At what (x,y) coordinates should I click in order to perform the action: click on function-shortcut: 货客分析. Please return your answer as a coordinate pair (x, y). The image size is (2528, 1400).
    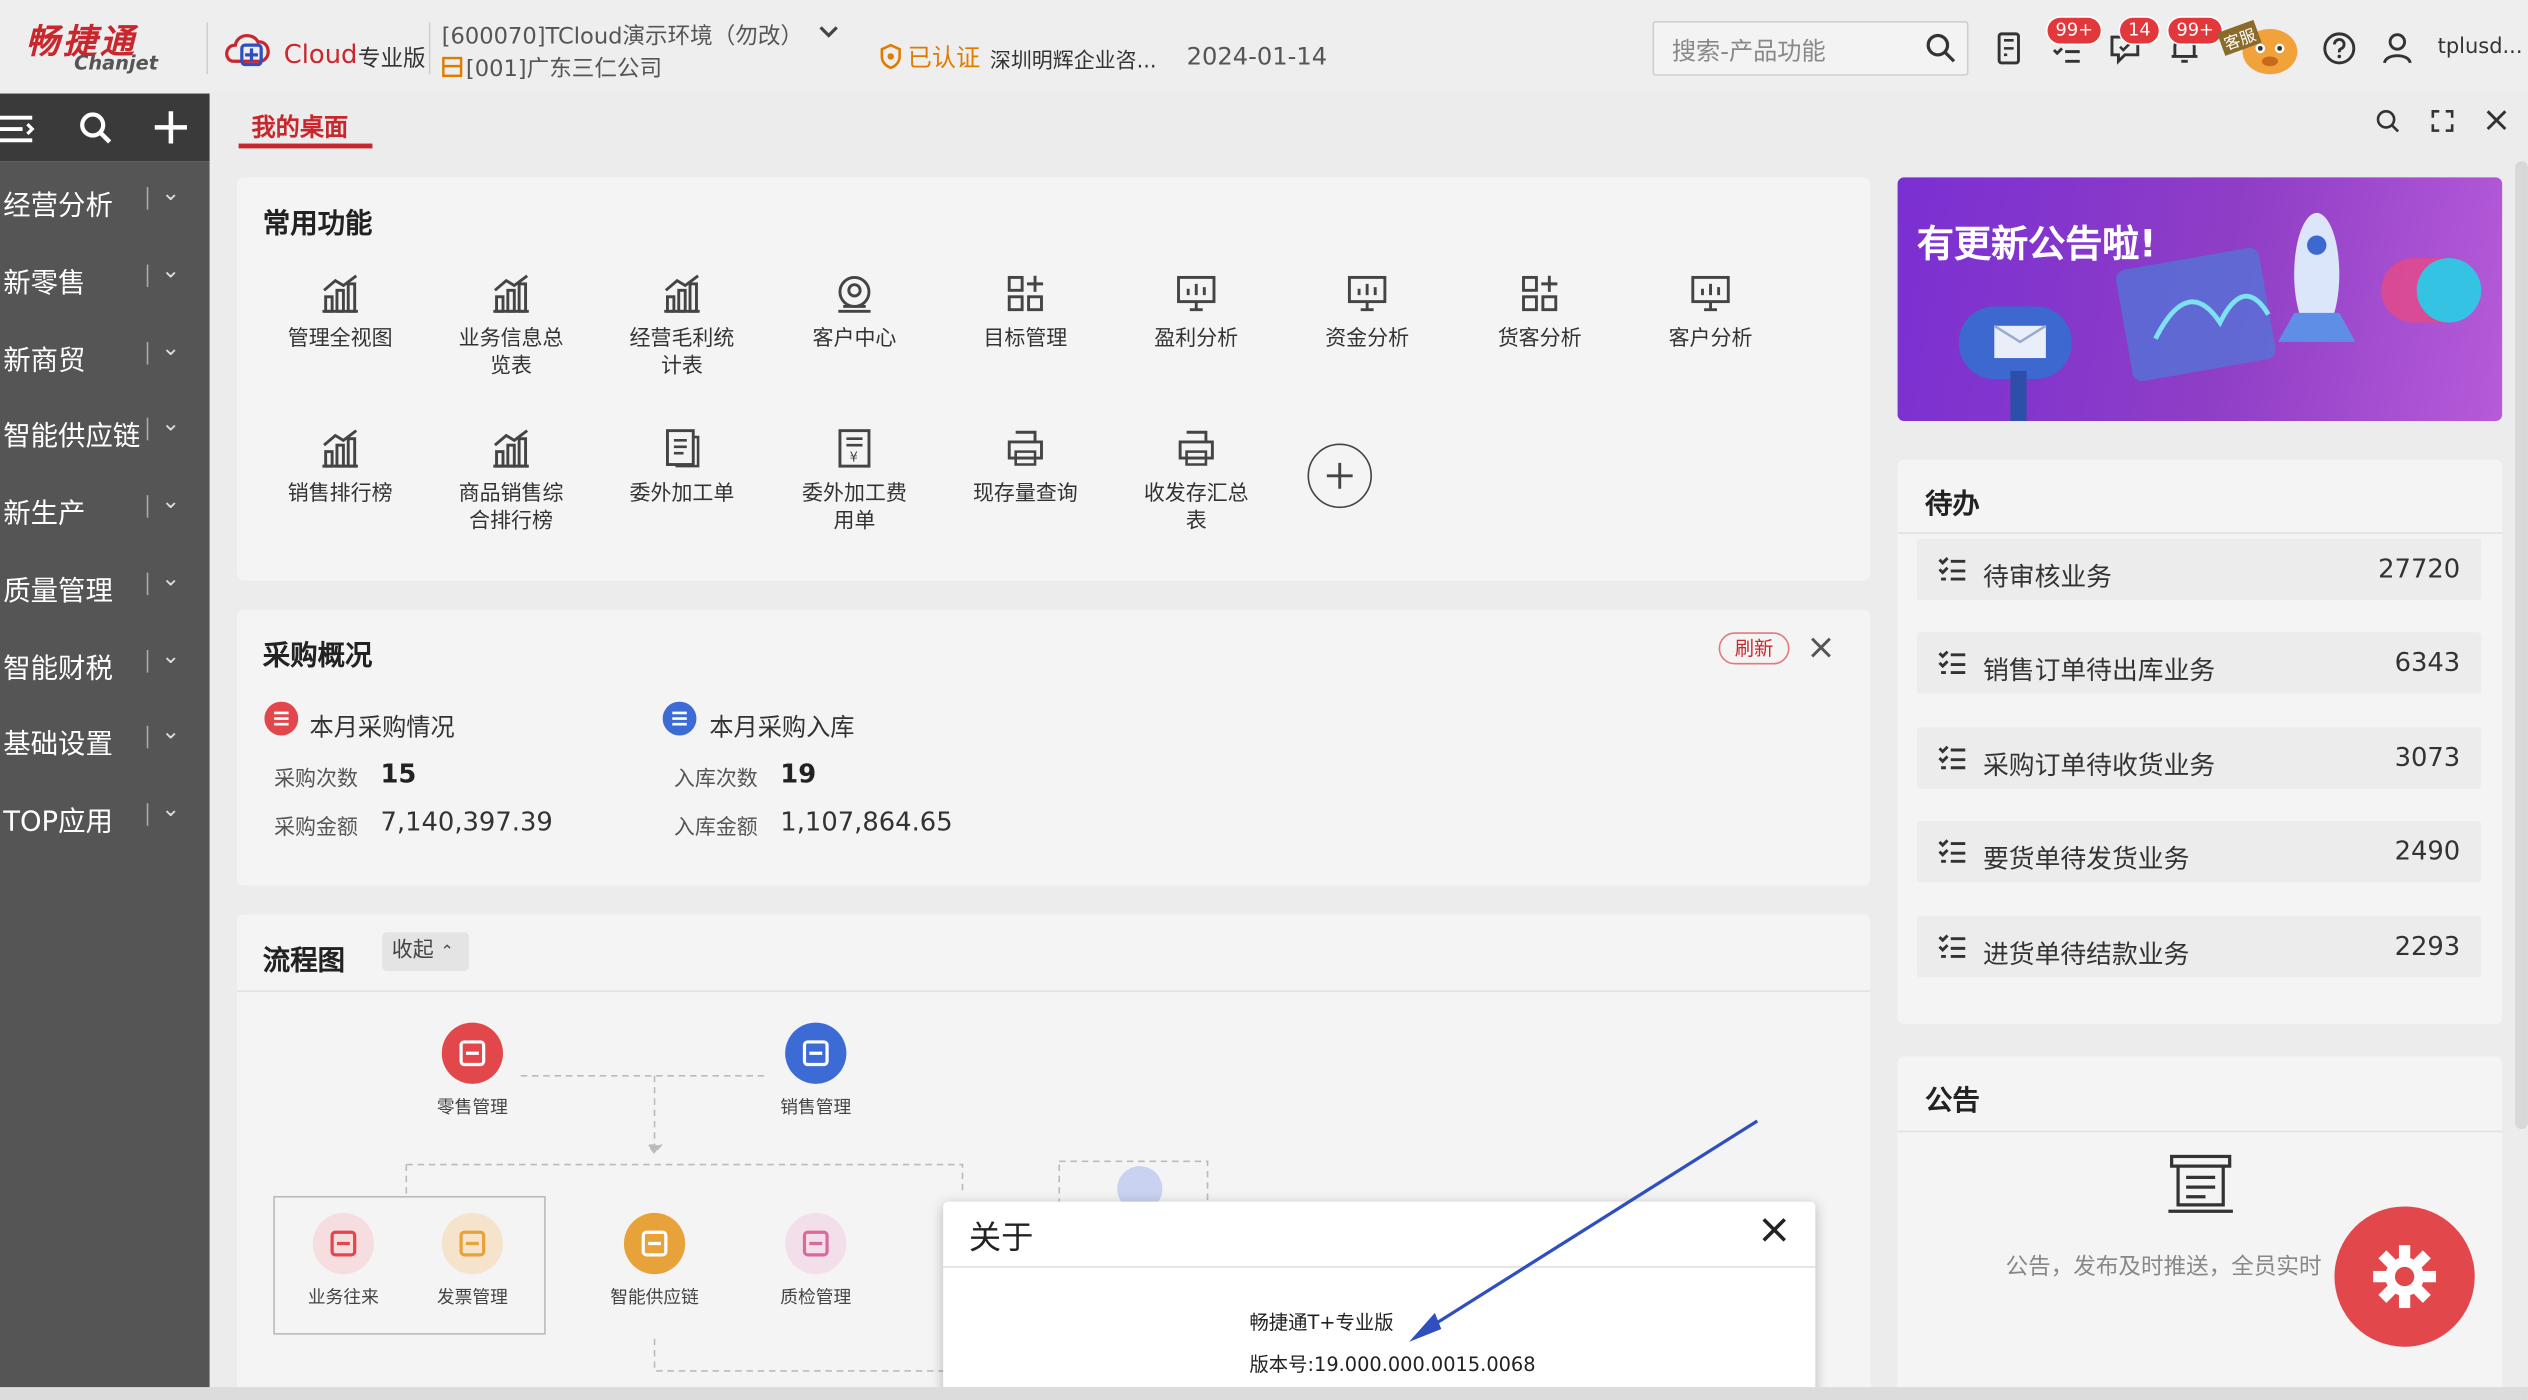
    Looking at the image, I should click on (1539, 312).